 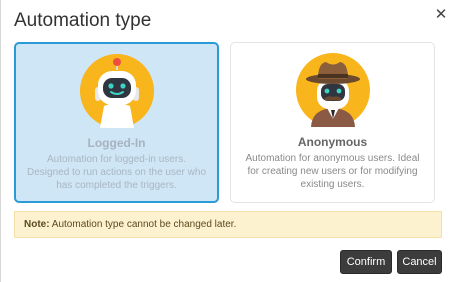 I want to click on spy-icon, so click(x=332, y=90).